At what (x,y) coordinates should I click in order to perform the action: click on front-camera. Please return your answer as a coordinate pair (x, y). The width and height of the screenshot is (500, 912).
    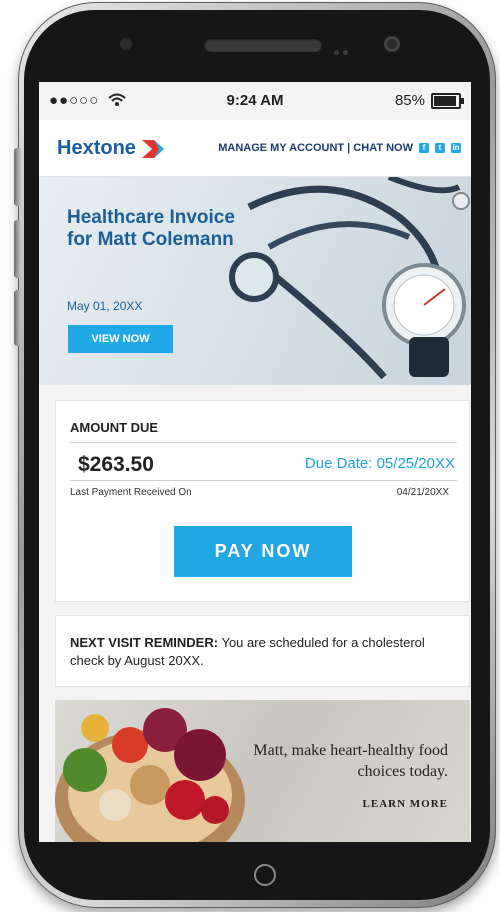
    Looking at the image, I should click on (392, 44).